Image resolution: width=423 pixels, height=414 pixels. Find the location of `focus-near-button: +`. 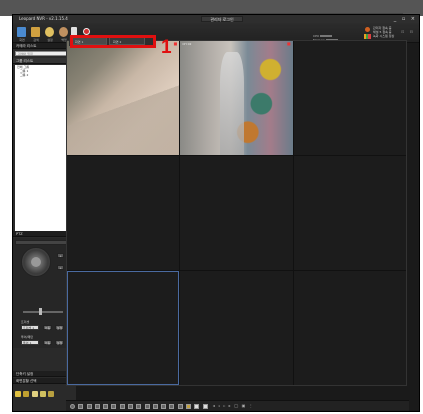

focus-near-button: + is located at coordinates (60, 267).